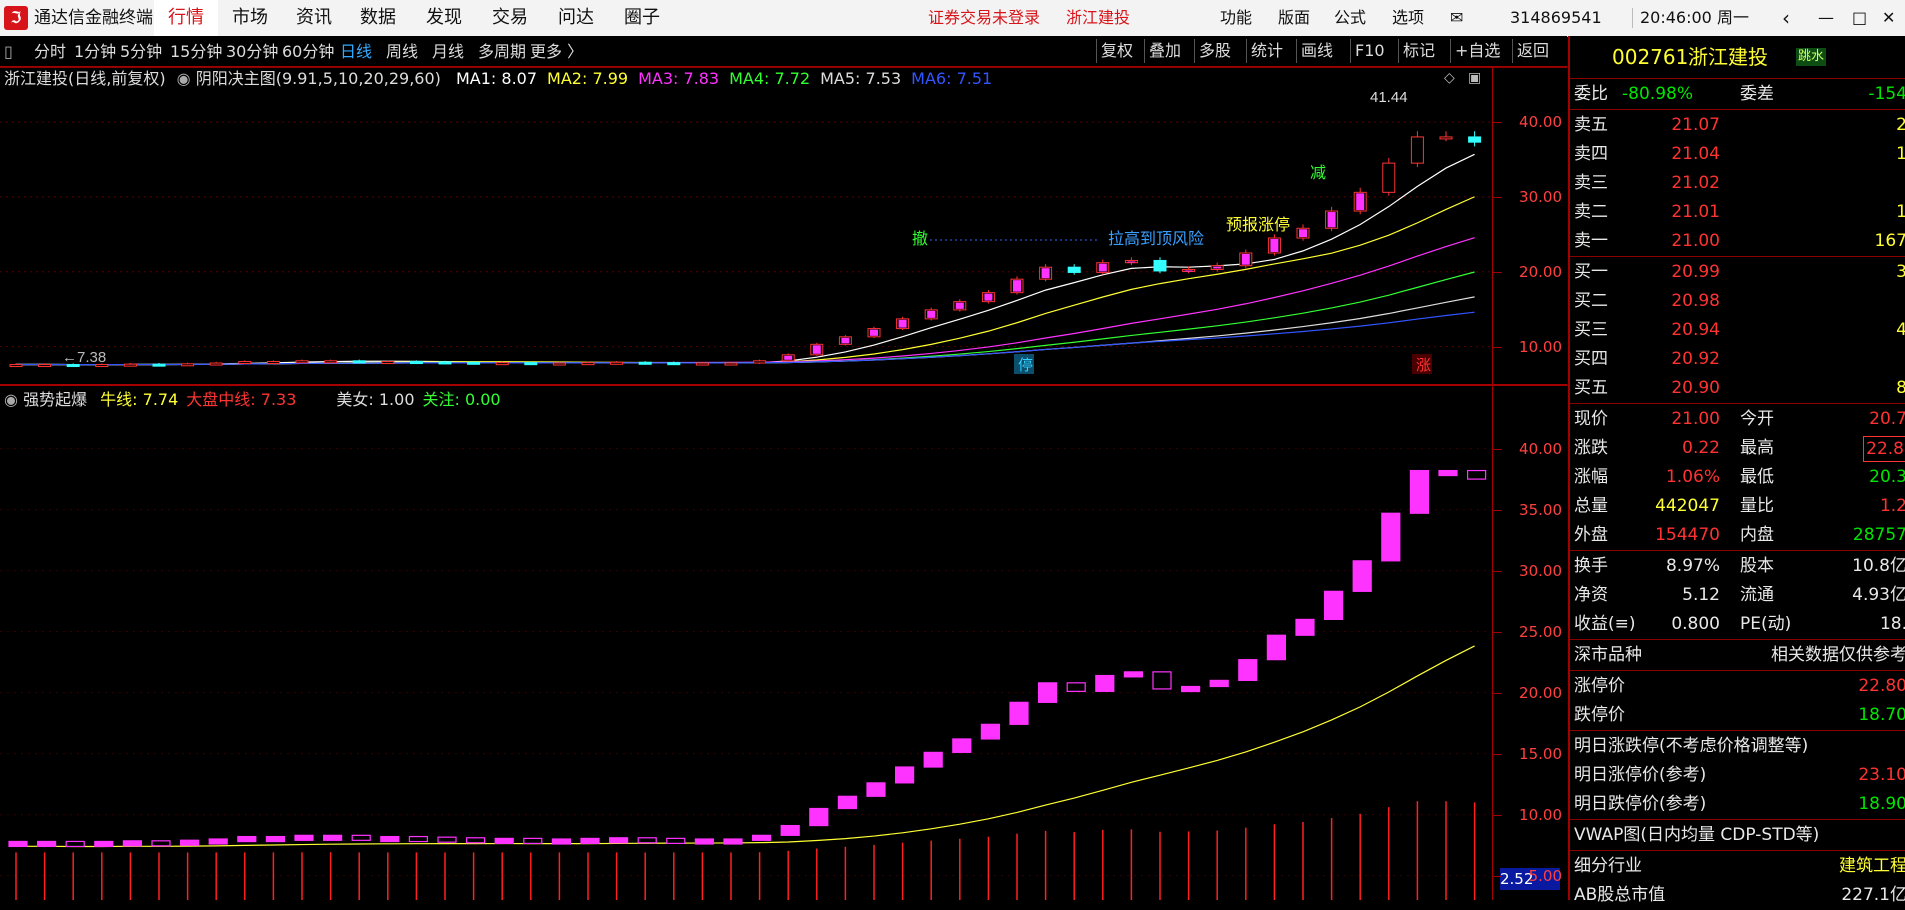 The width and height of the screenshot is (1905, 910). Describe the element at coordinates (1737, 775) in the screenshot. I see `tomorrow-row-0: 明日涨停价(参考) 23.10` at that location.